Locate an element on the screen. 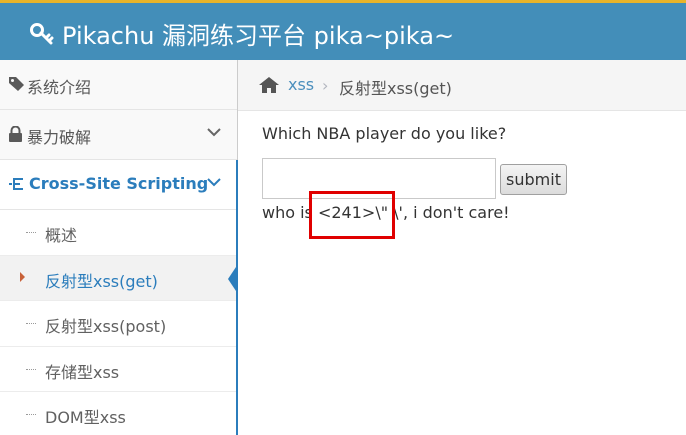 This screenshot has width=686, height=435. submenu-item-reflected-post: 反射型xss(post) is located at coordinates (118, 324).